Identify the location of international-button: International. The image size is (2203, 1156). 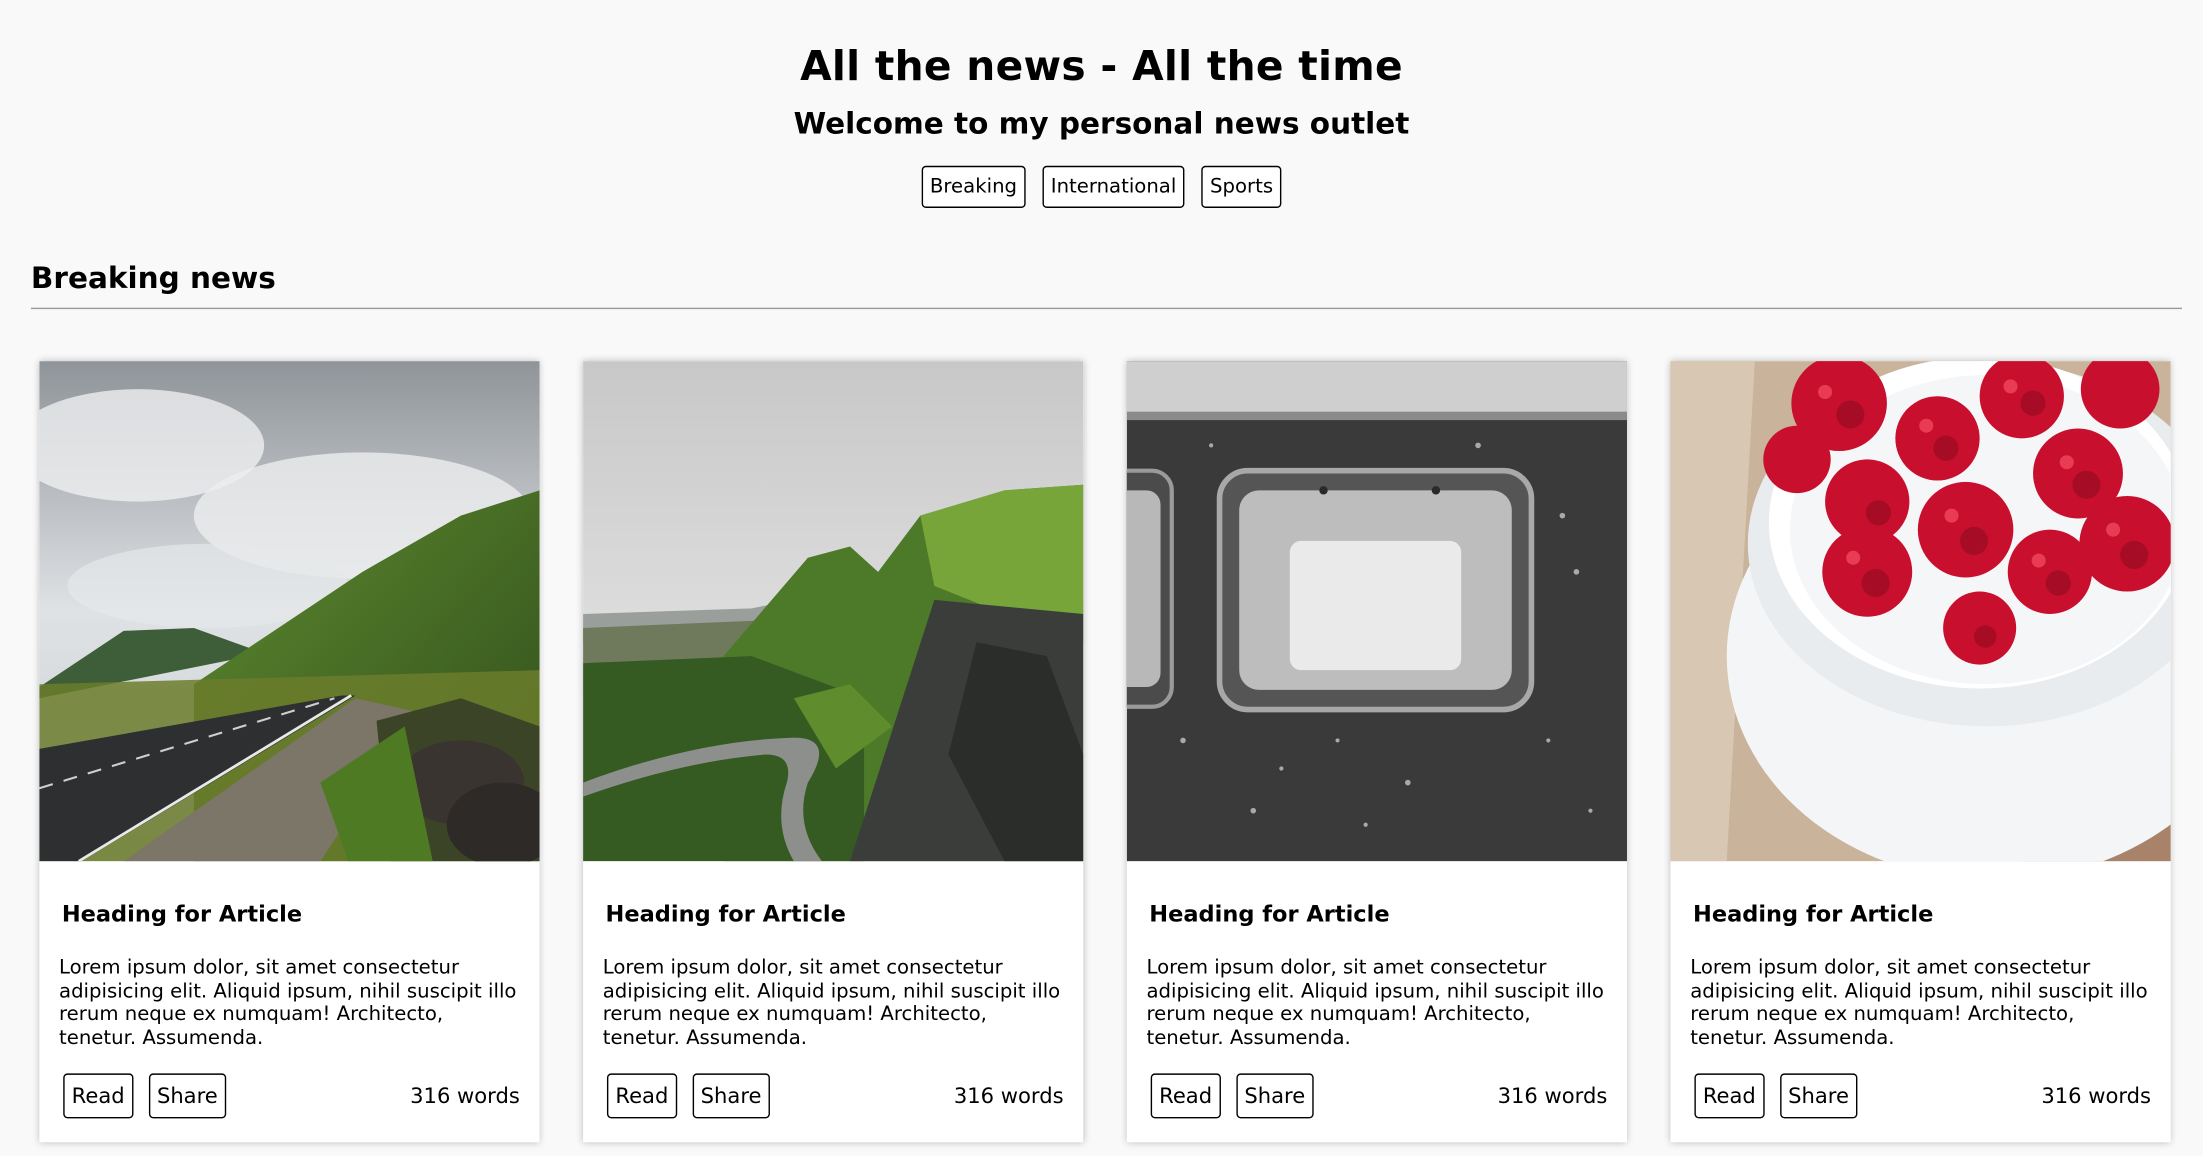
(1113, 186).